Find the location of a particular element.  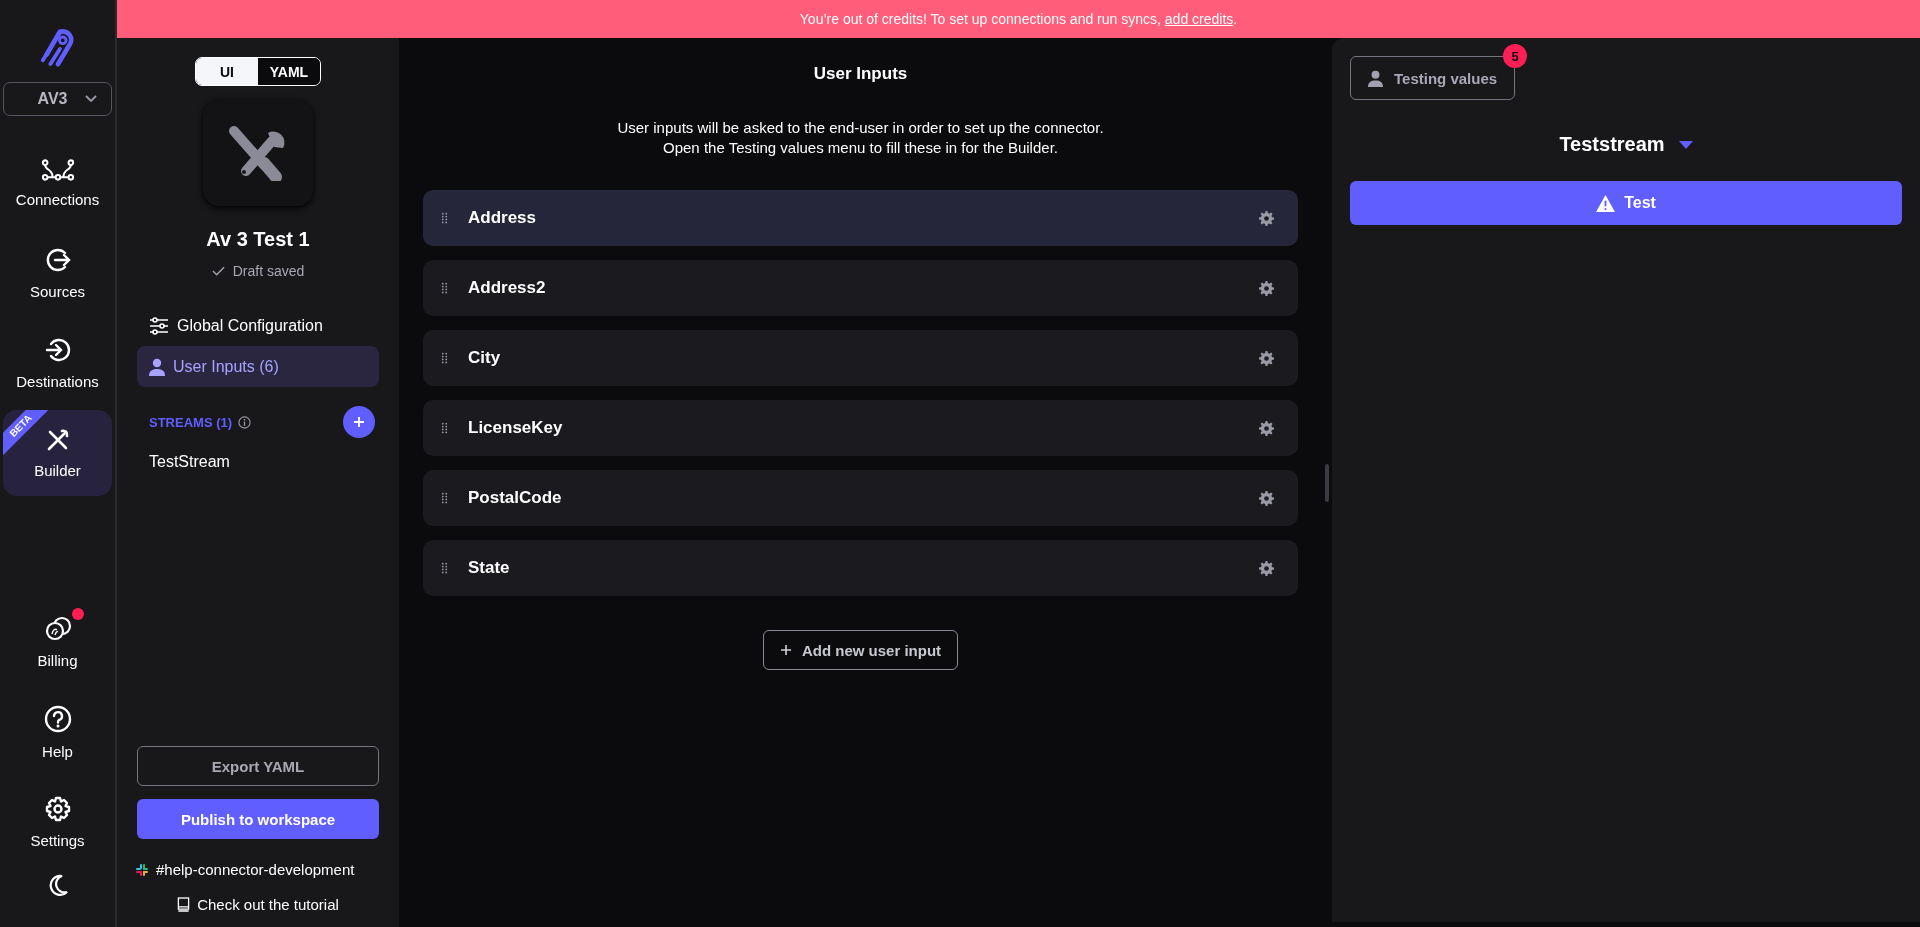

coins-icon is located at coordinates (57, 628).